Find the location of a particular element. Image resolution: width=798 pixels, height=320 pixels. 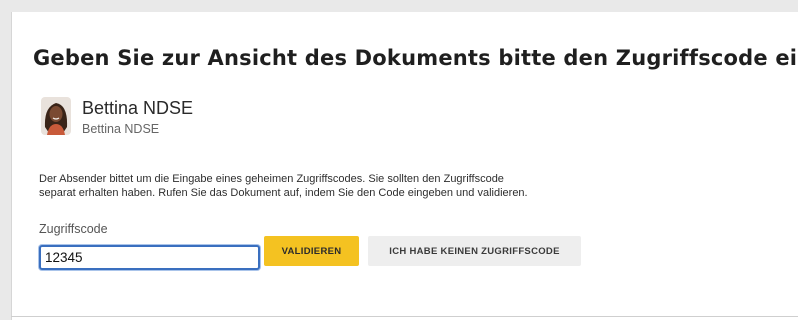

no-access-code-button: ICH HABE KEINEN ZUGRIFFSCODE is located at coordinates (474, 251).